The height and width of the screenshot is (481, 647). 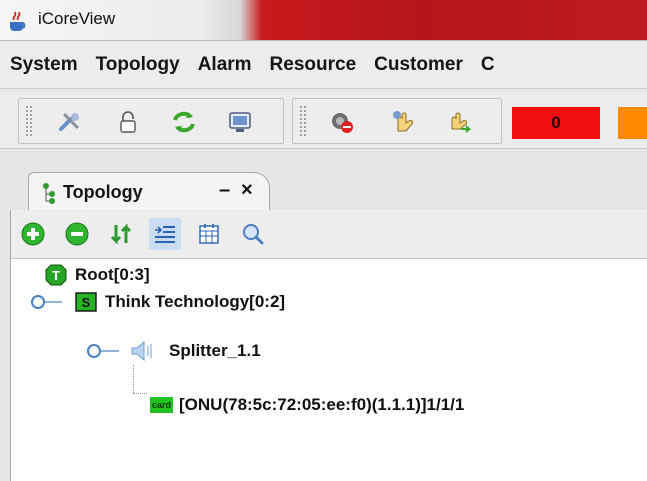 I want to click on tree-node-think-technology: S Think Technology[0:2], so click(x=158, y=302).